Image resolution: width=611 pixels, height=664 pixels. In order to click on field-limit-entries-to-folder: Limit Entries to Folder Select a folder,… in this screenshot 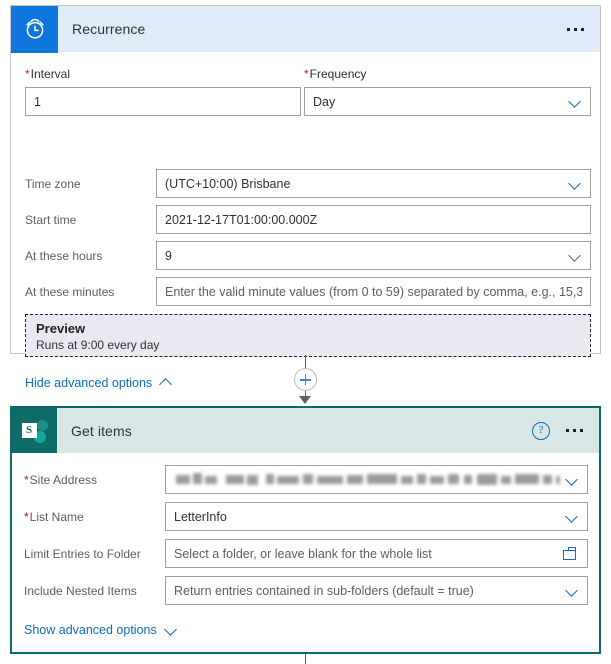, I will do `click(306, 553)`.